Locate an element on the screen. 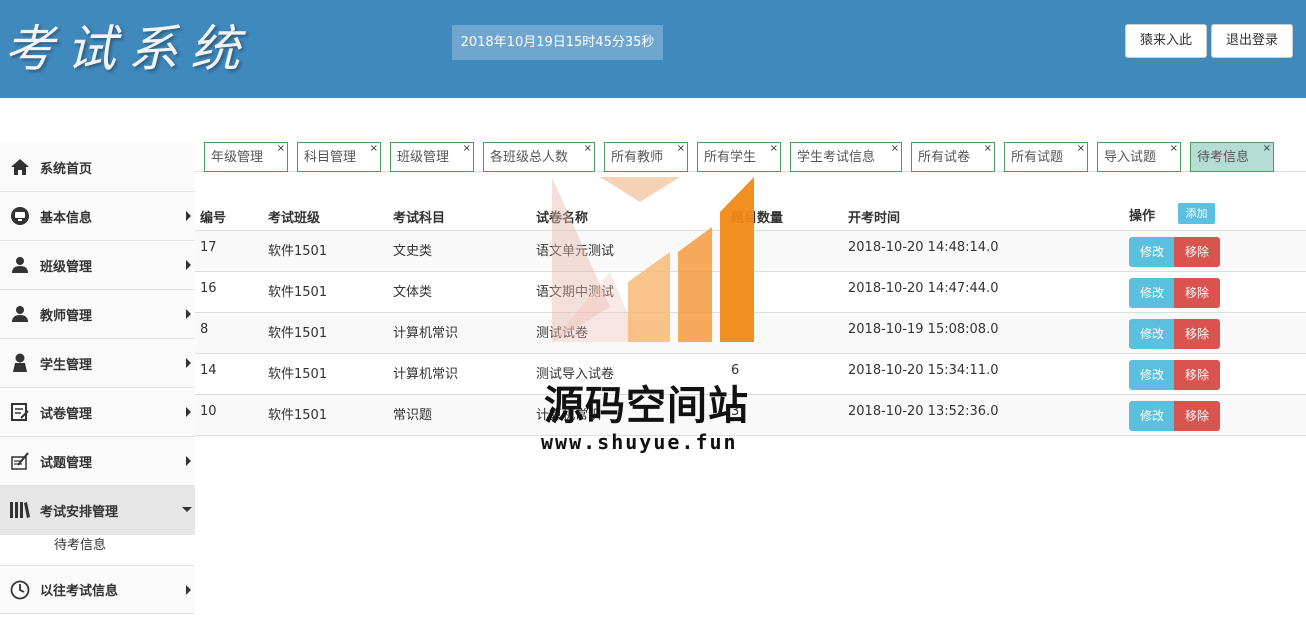  sidebar-item-class-management: 班级管理 is located at coordinates (97, 265).